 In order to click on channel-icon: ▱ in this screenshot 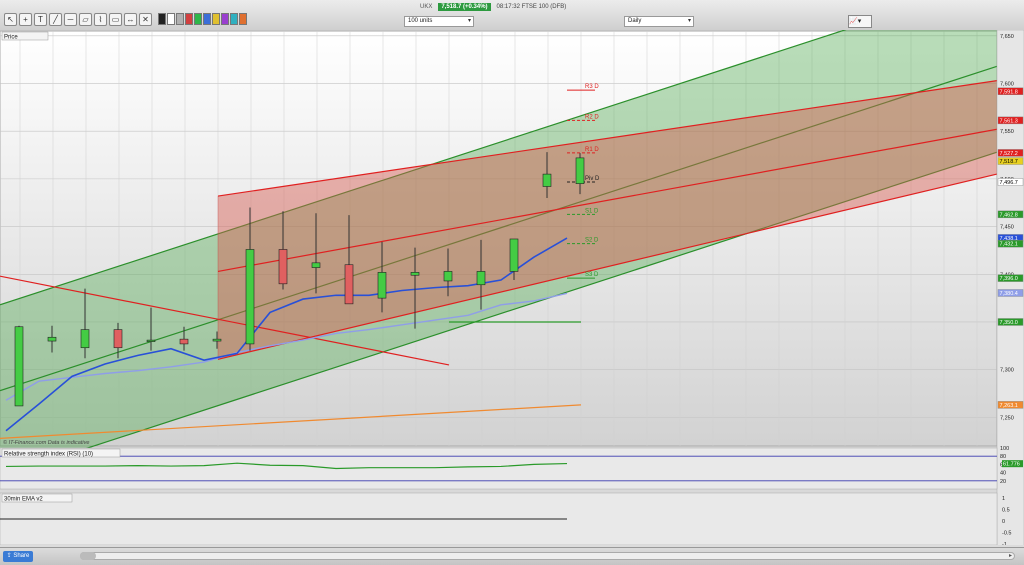, I will do `click(85, 19)`.